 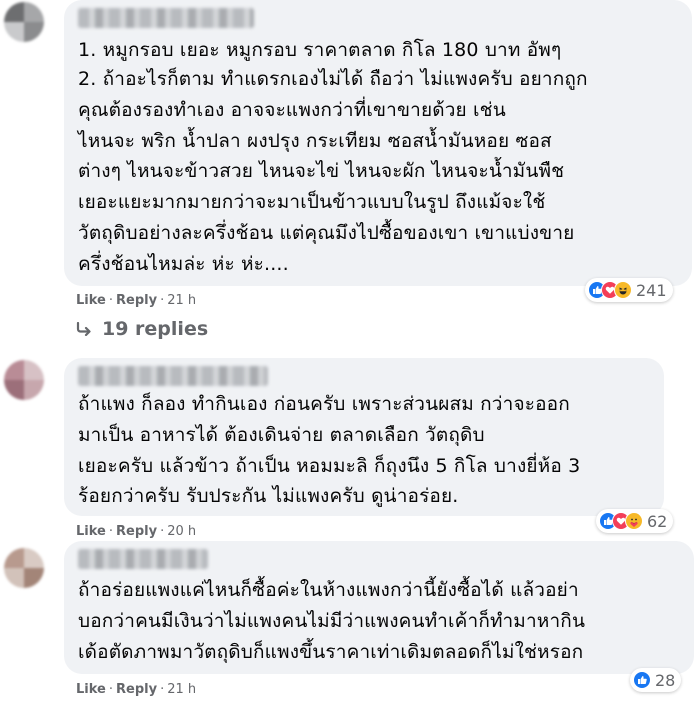 I want to click on reaction-count: 28, so click(x=665, y=680).